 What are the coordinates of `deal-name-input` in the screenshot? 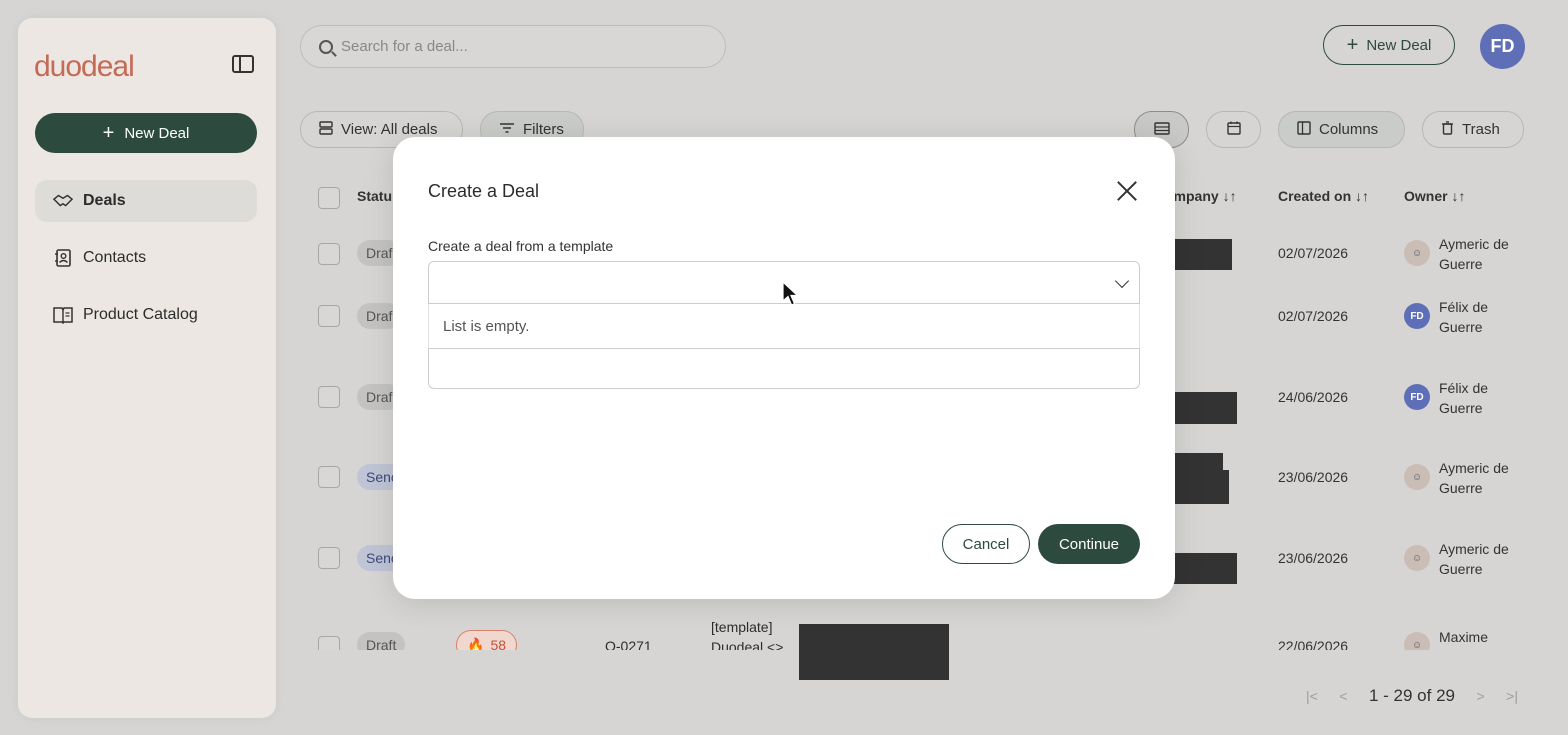 It's located at (784, 368).